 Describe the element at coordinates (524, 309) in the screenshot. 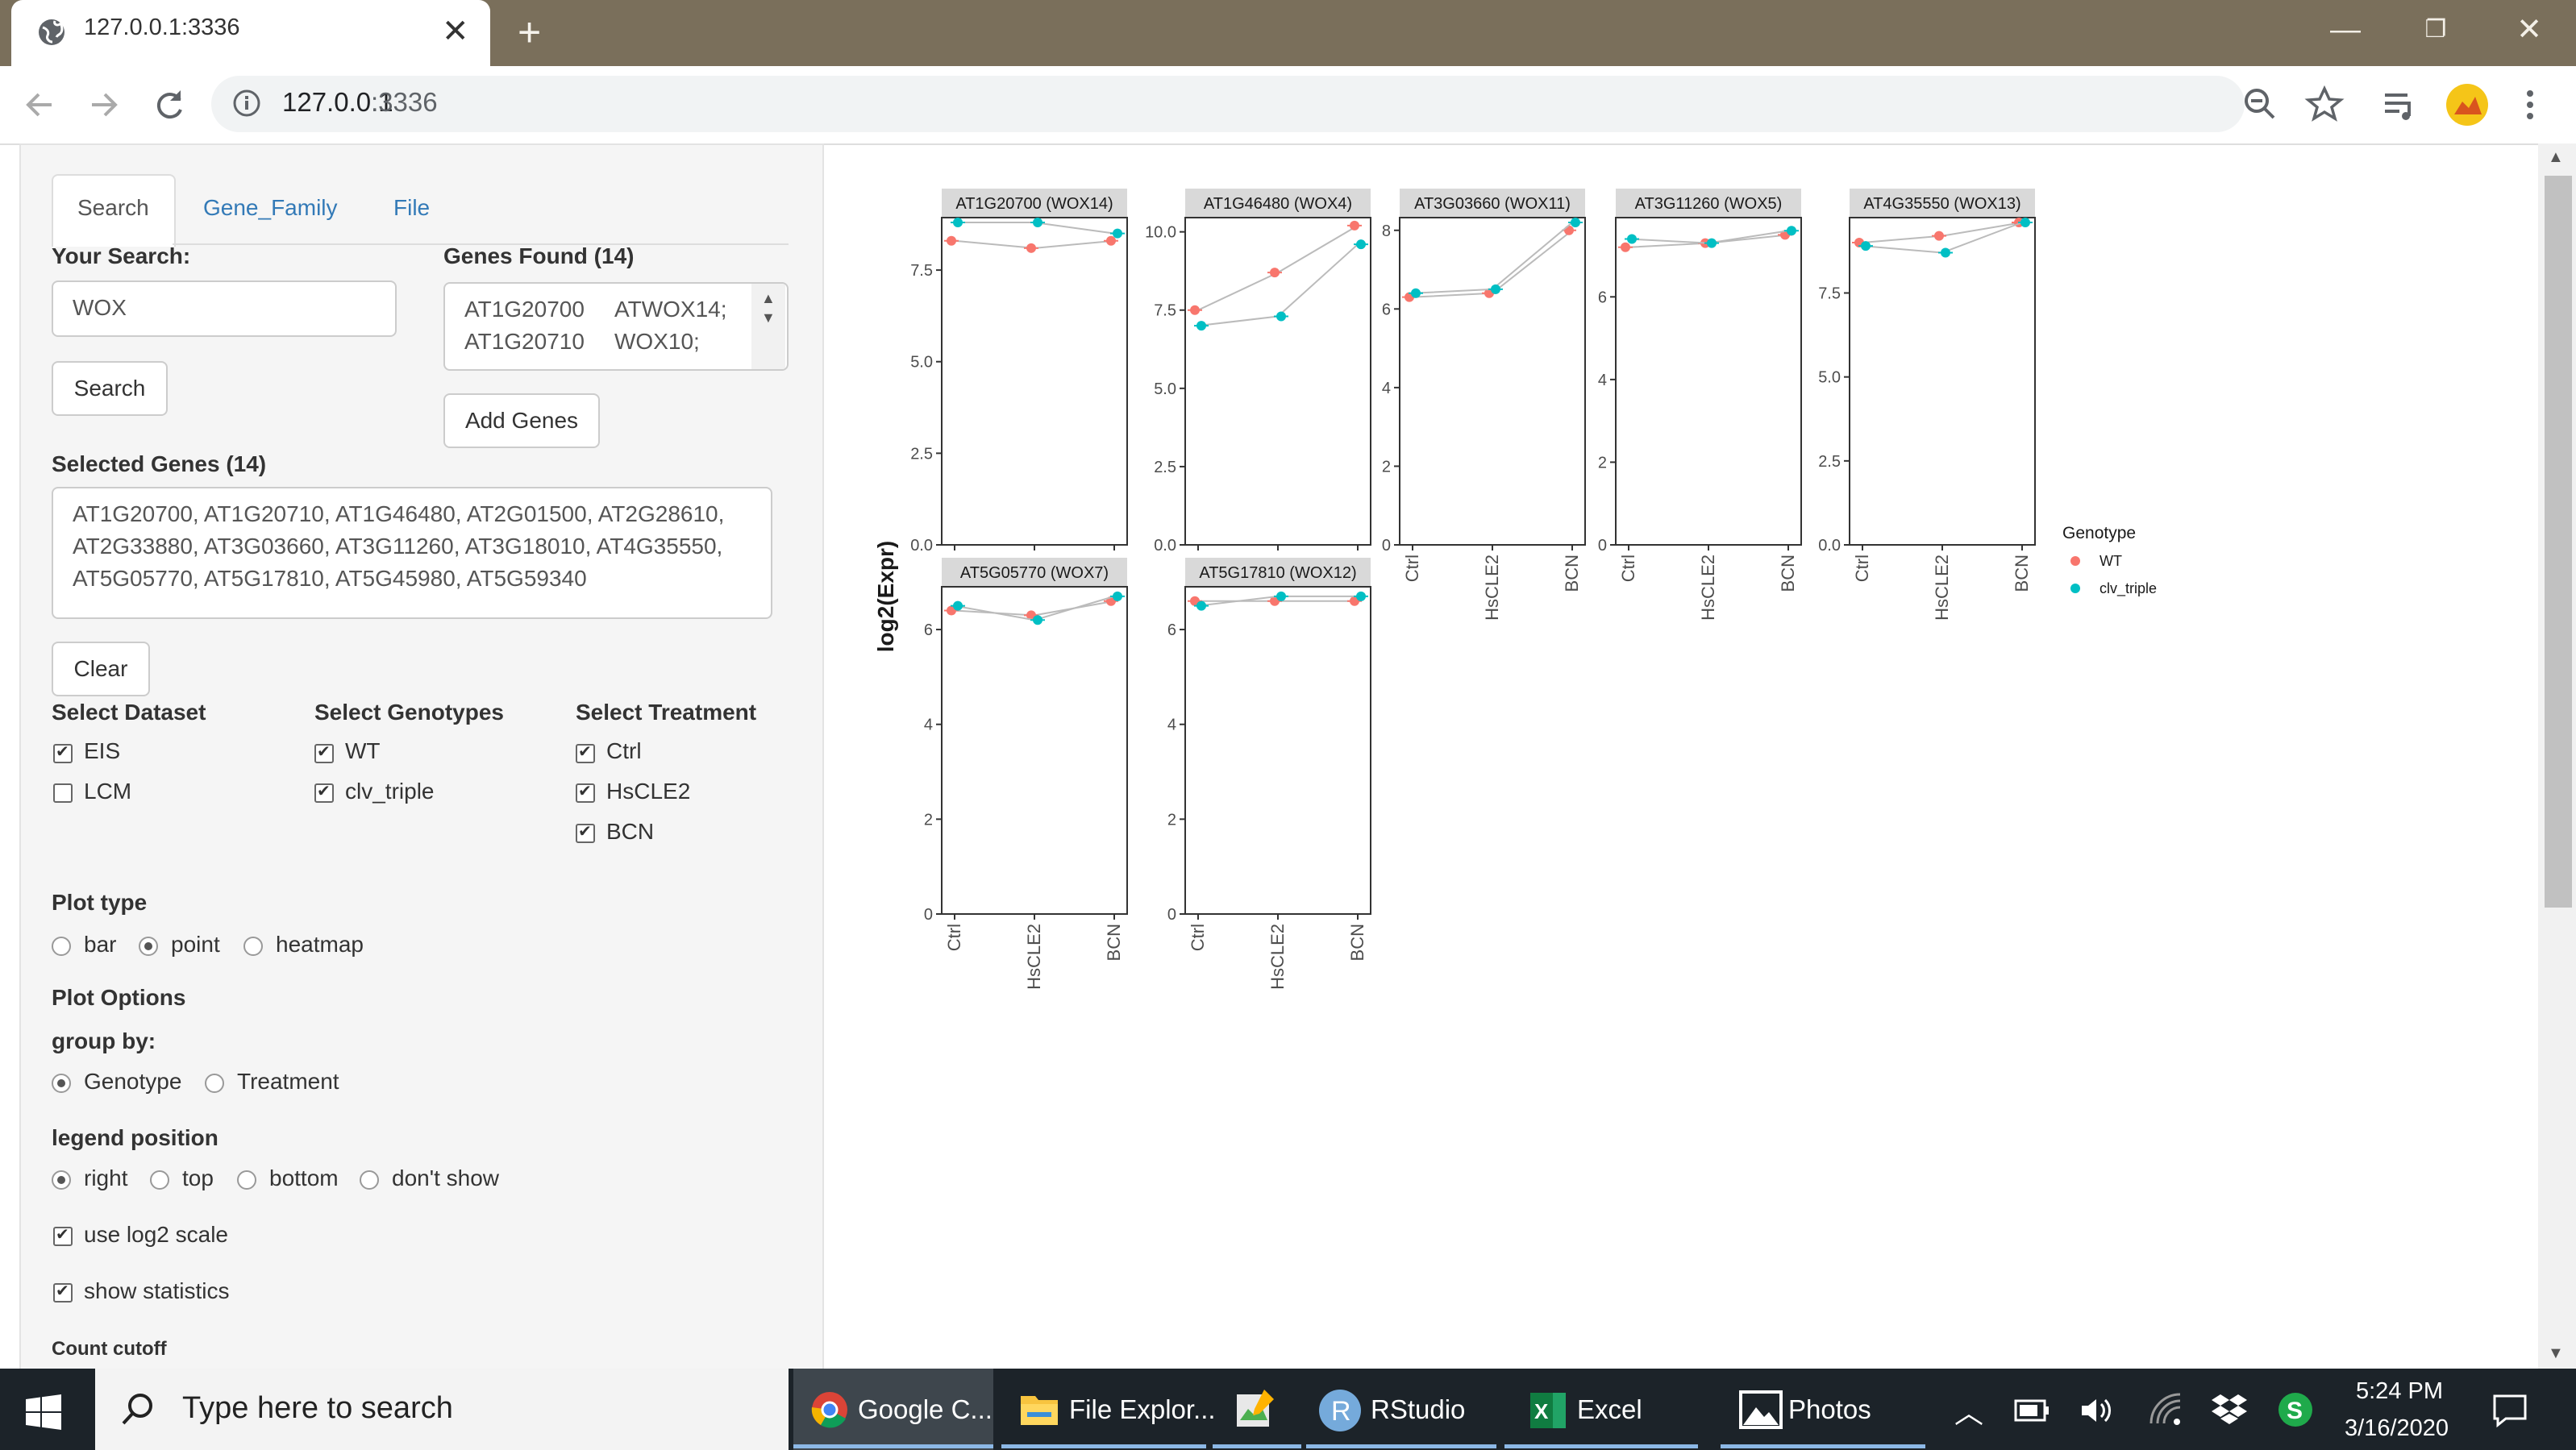

I see `genes-found-id: AT1G20700` at that location.